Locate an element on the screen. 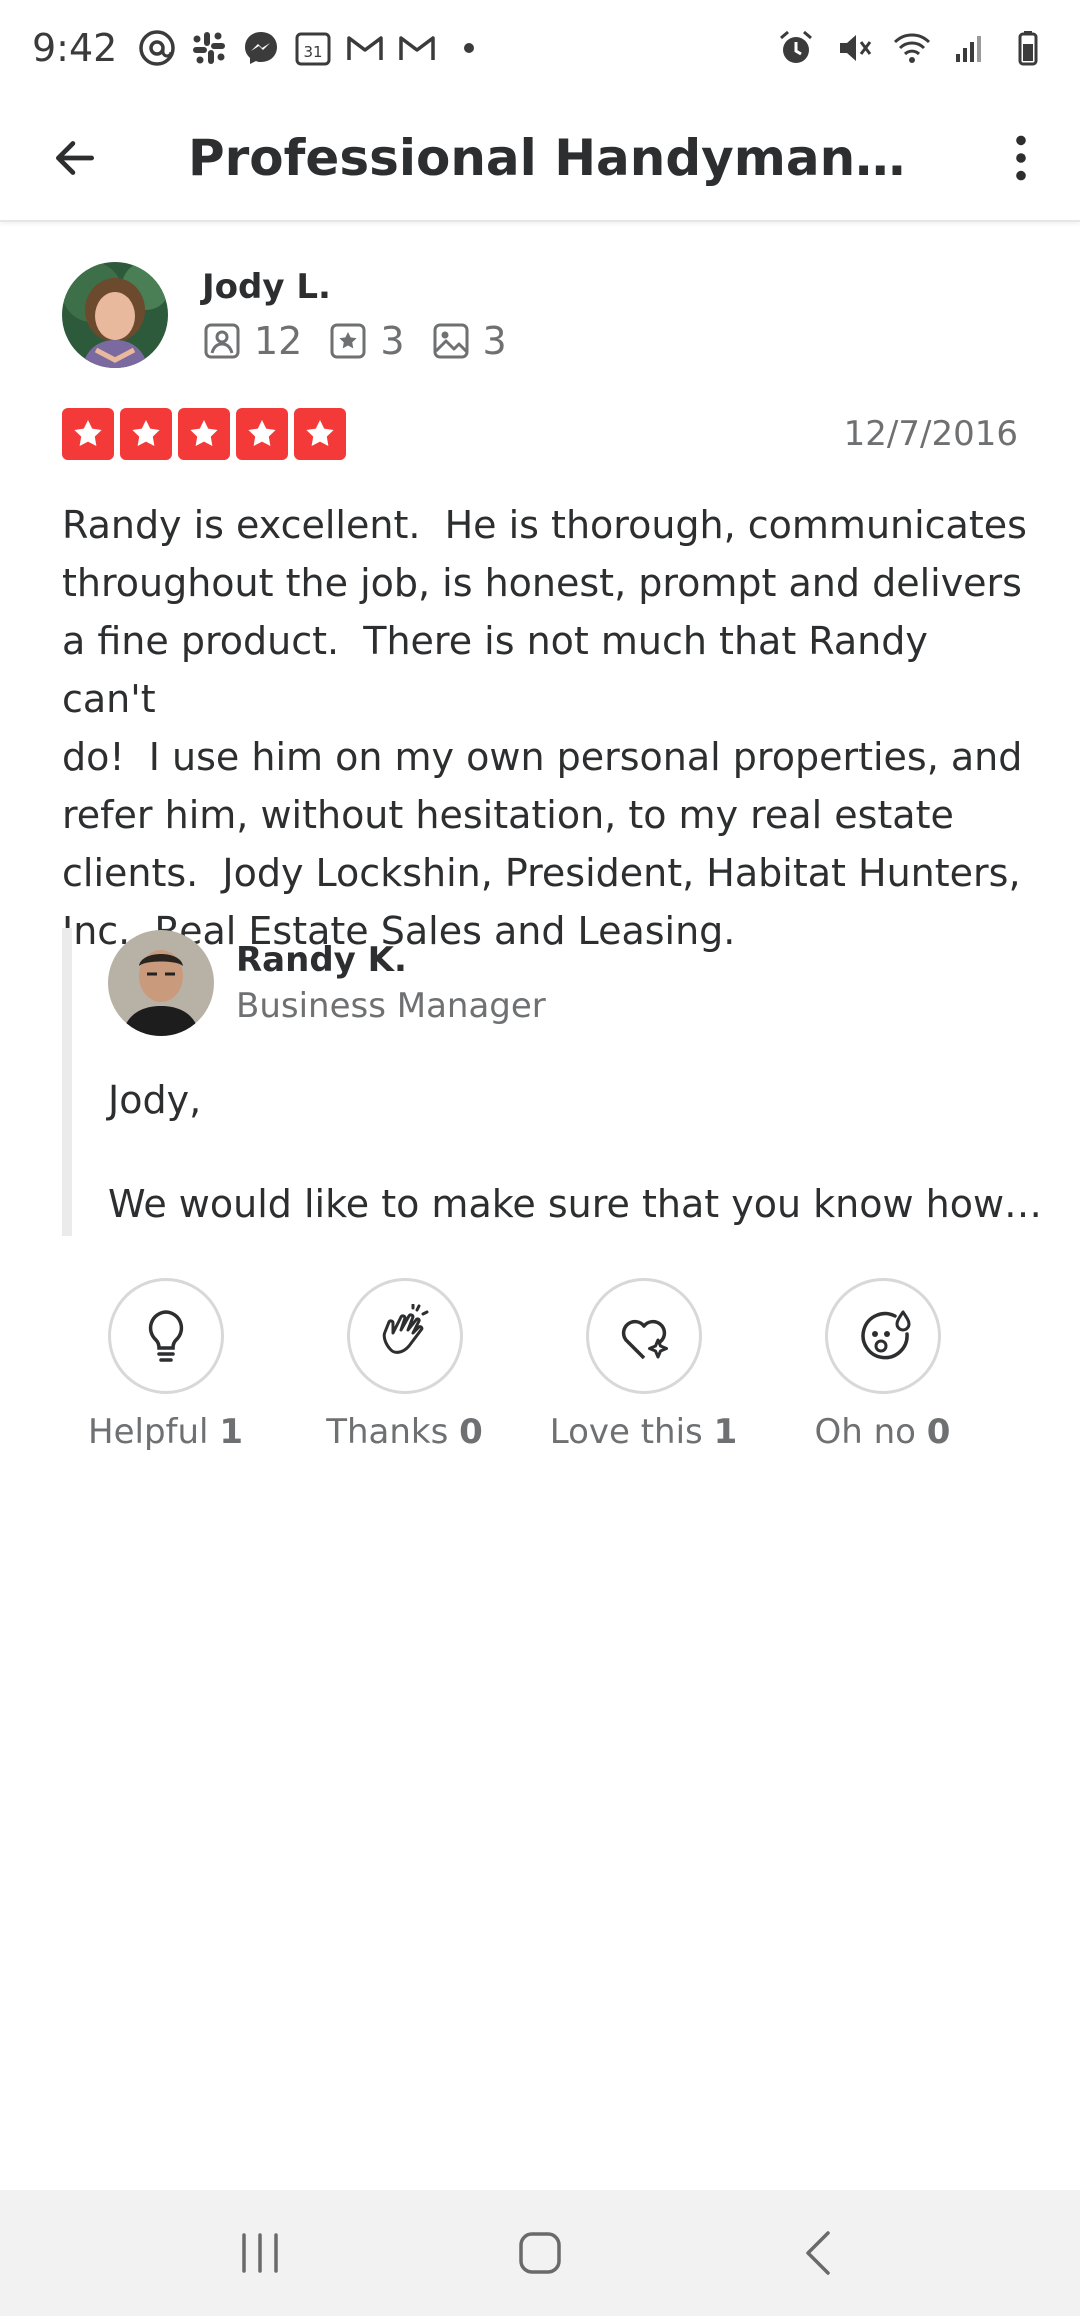 The image size is (1080, 2316). photo-icon is located at coordinates (451, 341).